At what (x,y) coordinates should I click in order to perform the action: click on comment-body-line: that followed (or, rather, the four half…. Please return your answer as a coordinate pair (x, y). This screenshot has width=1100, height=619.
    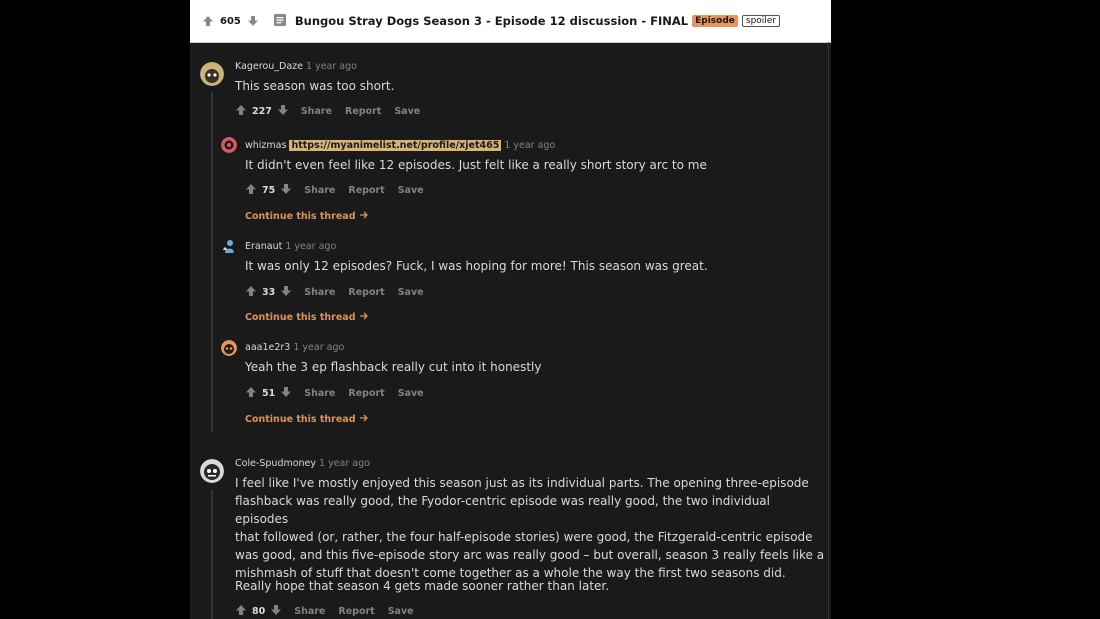
    Looking at the image, I should click on (524, 537).